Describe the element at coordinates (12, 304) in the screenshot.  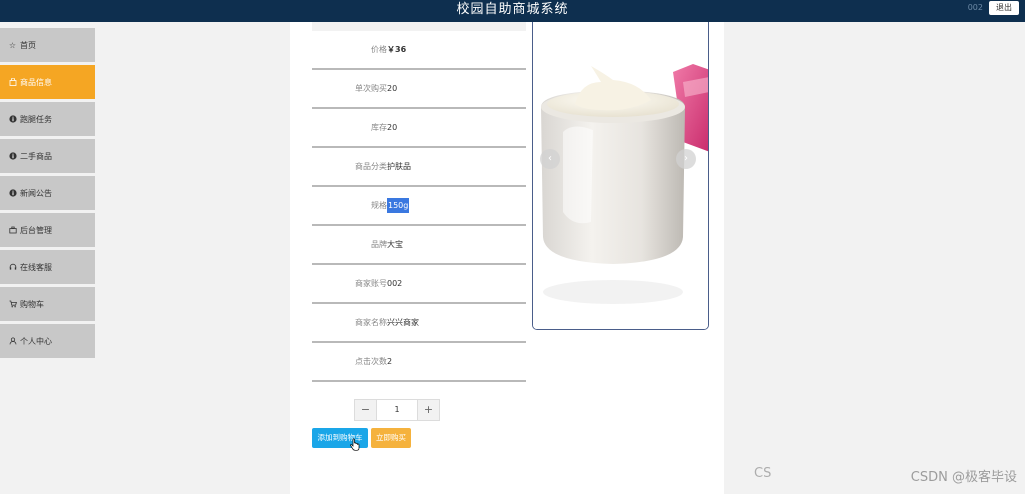
I see `cart-icon` at that location.